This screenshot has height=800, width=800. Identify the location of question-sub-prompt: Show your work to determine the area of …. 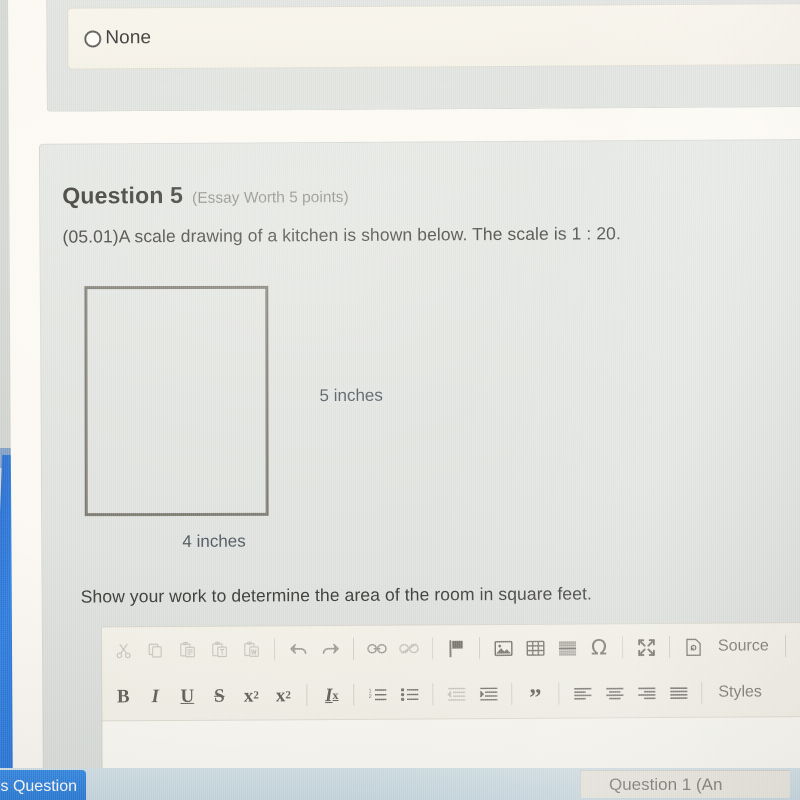
(336, 595).